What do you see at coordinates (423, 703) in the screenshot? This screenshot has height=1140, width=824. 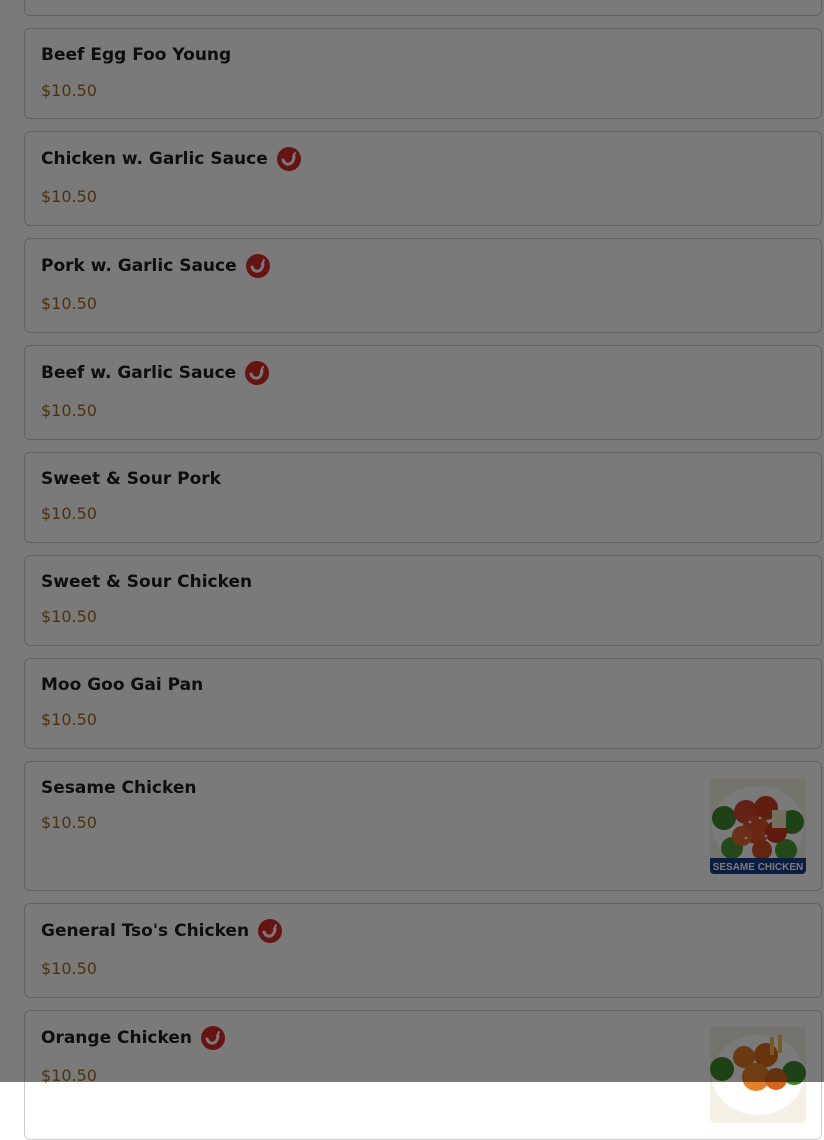 I see `menu-item-card: Moo Goo Gai Pan $10.50` at bounding box center [423, 703].